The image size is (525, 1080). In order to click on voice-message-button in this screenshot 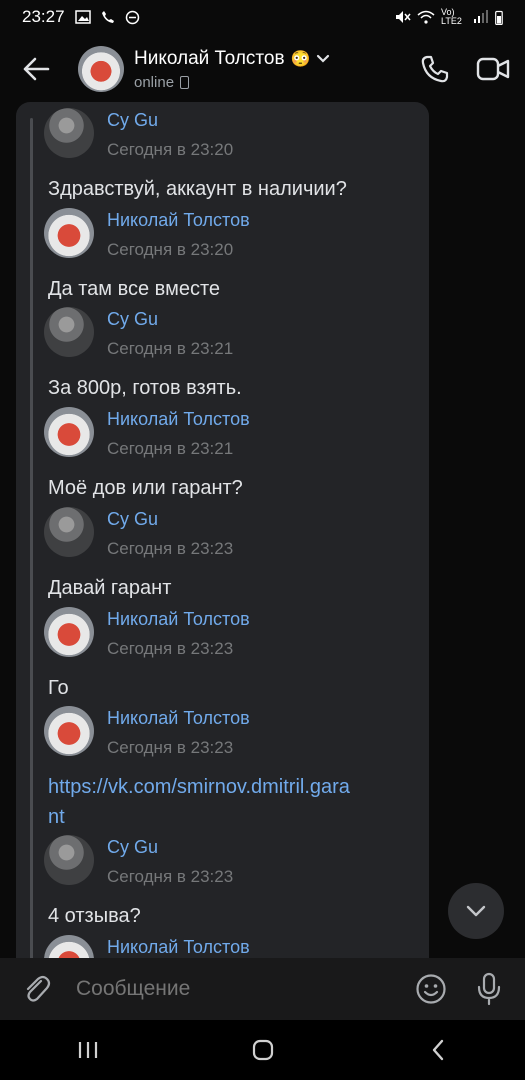, I will do `click(489, 989)`.